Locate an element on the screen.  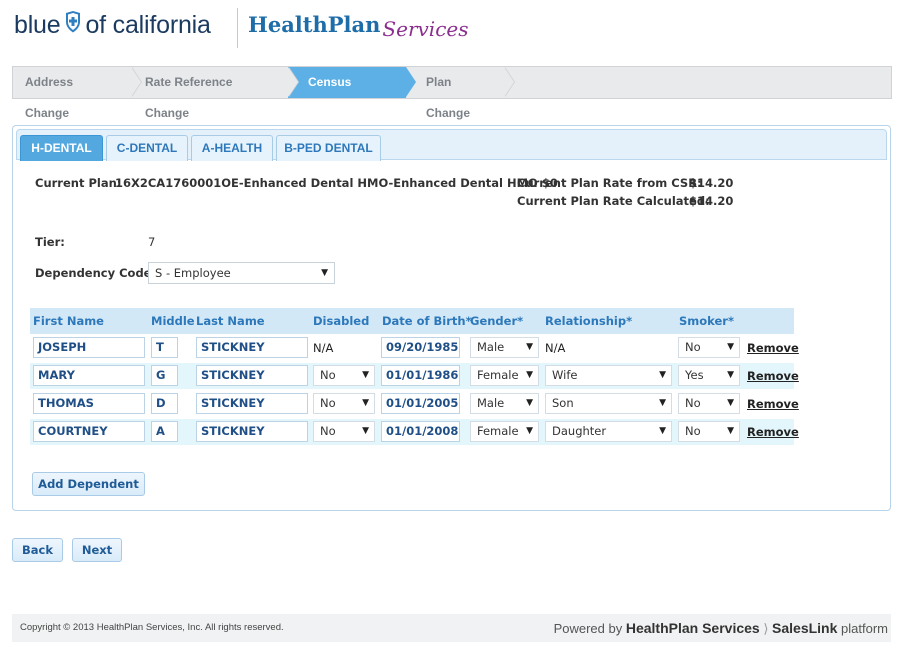
date-of-birth-input: 01/01/1986 is located at coordinates (420, 375).